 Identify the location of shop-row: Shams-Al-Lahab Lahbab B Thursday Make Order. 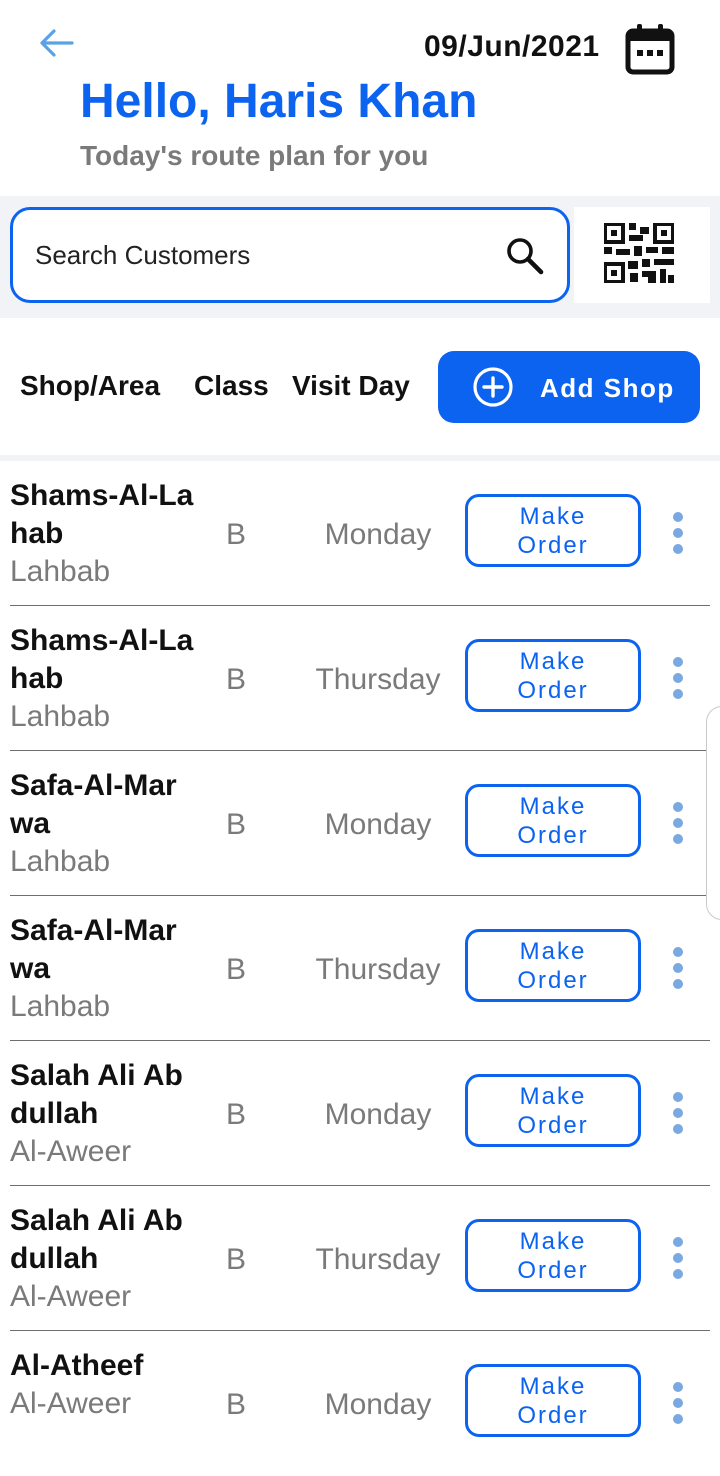
(360, 678).